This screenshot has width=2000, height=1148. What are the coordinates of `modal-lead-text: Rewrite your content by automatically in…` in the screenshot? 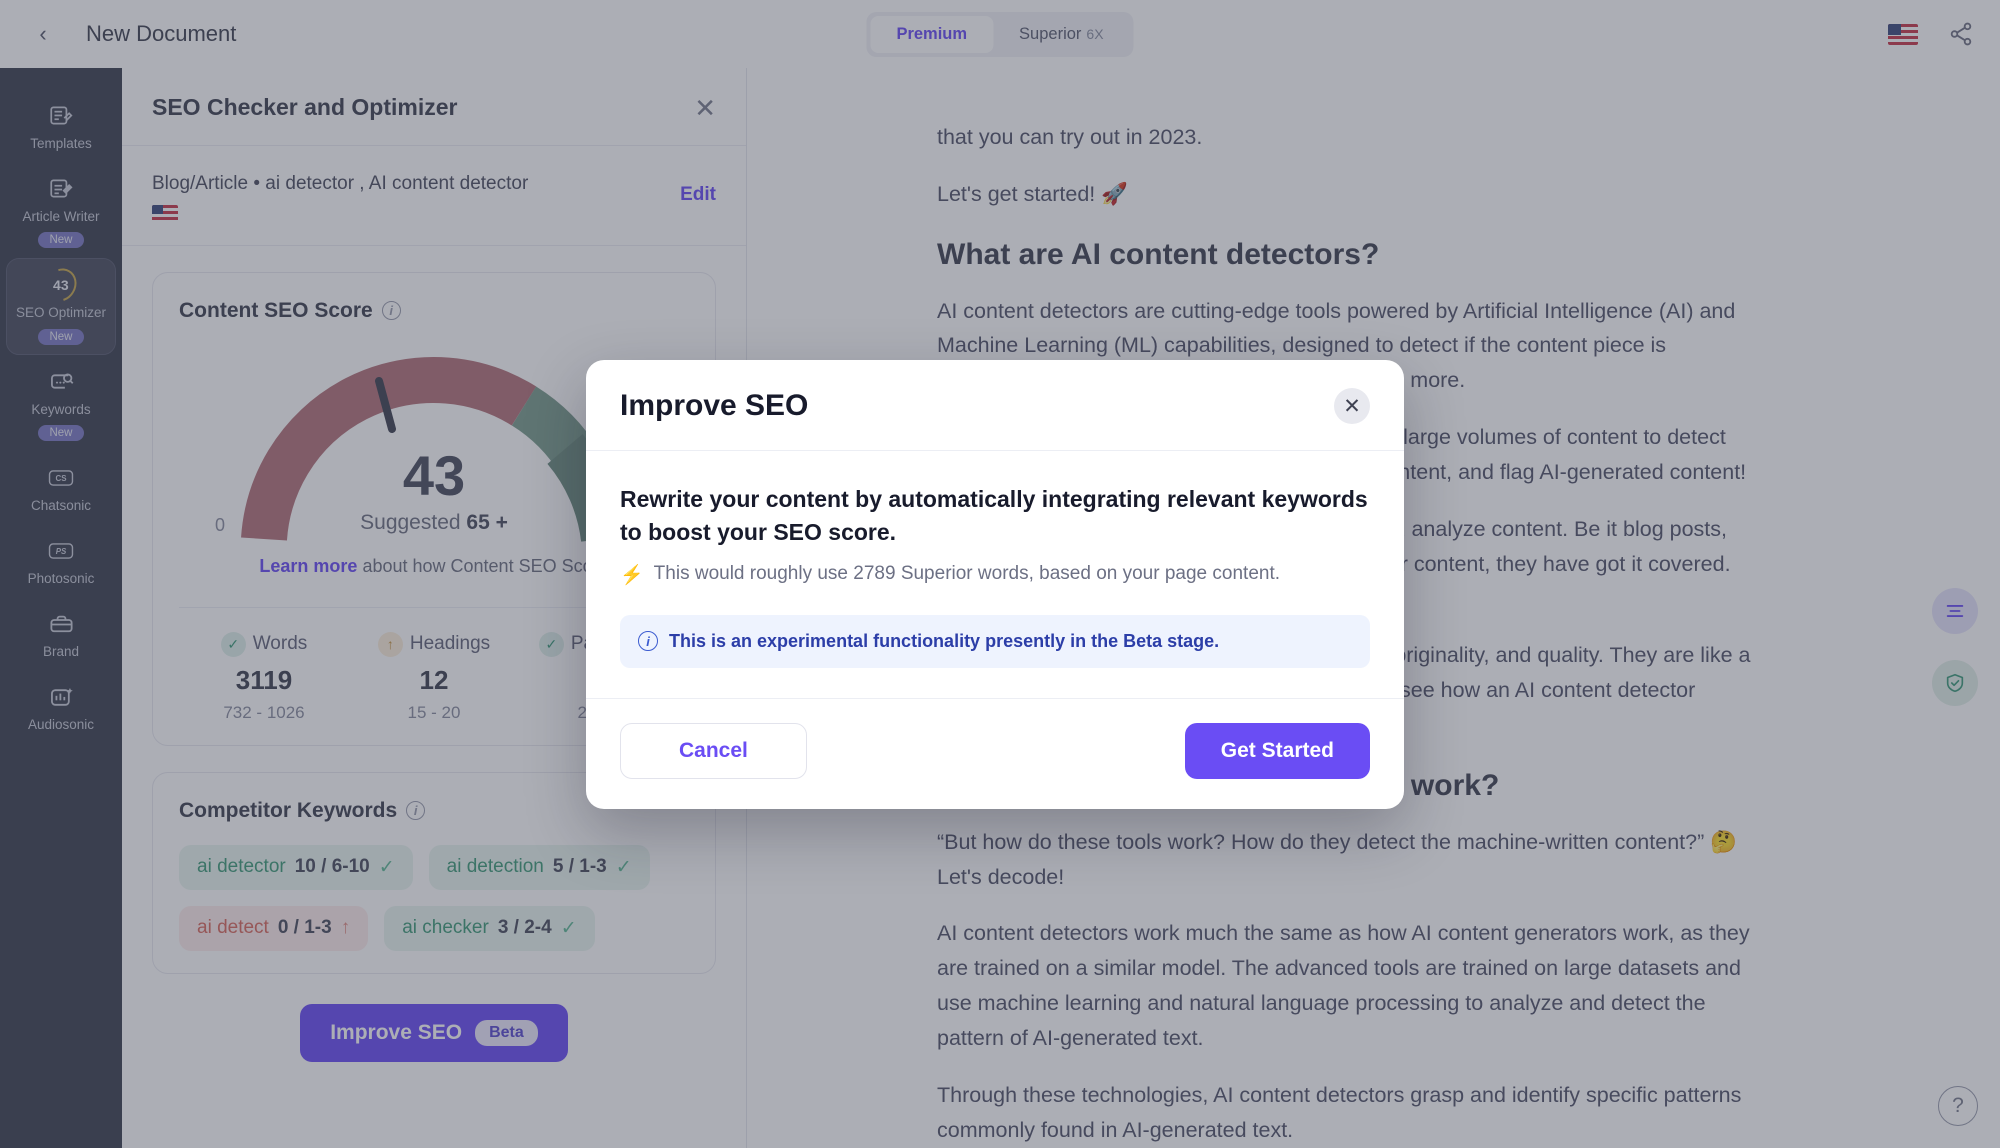 It's located at (994, 516).